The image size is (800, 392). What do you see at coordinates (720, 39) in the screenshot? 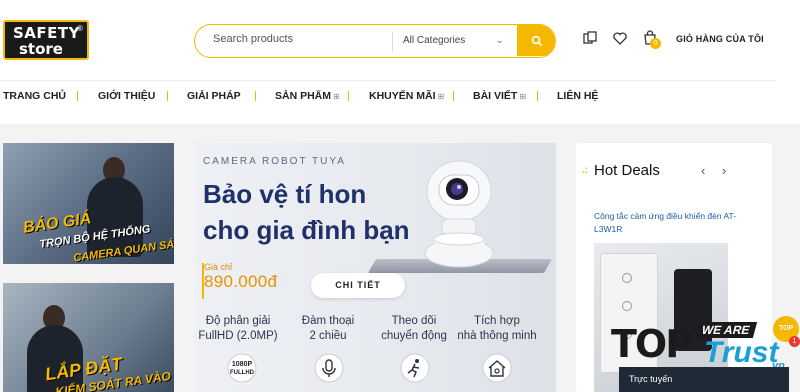
I see `my-cart-link: GIỎ HÀNG CỦA TÔI` at bounding box center [720, 39].